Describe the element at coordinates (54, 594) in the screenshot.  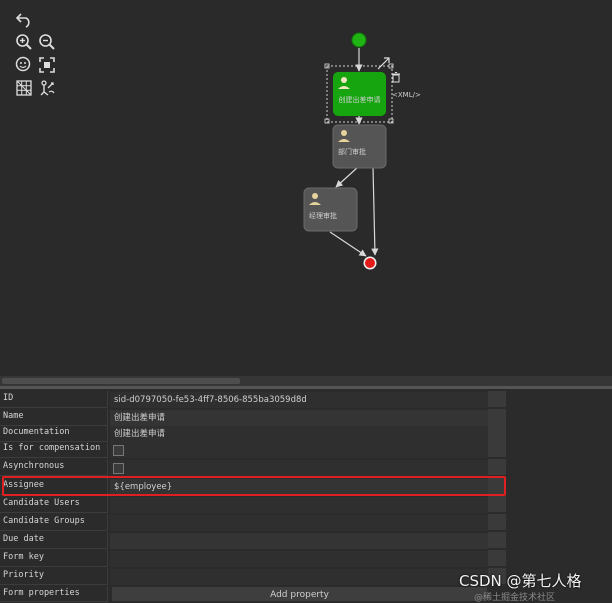
I see `property-name: Form properties` at that location.